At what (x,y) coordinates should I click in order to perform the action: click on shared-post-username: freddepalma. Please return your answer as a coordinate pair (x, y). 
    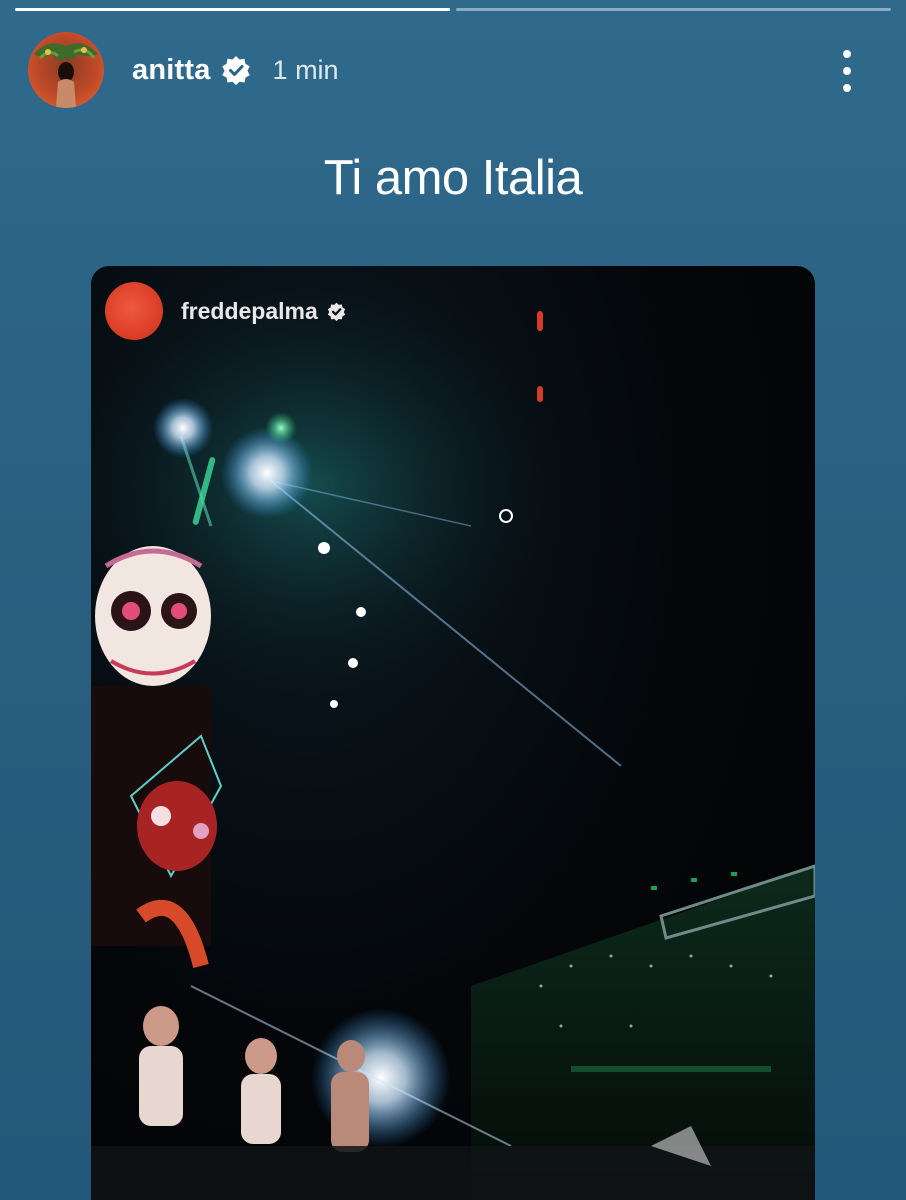
    Looking at the image, I should click on (249, 311).